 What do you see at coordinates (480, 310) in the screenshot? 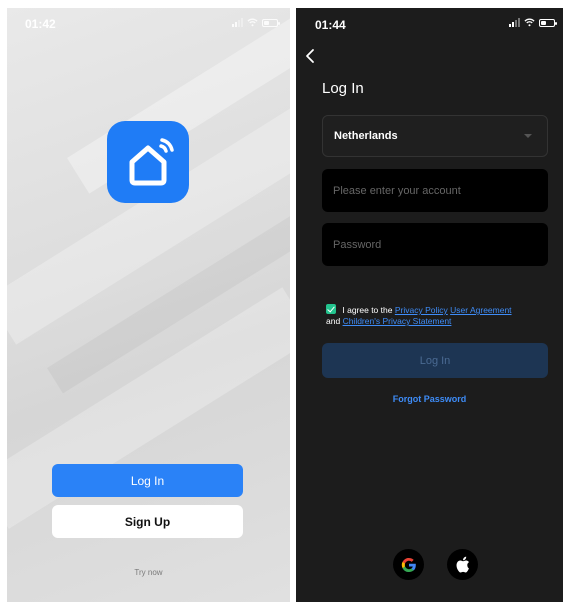
I see `user-agreement-link: User Agreement` at bounding box center [480, 310].